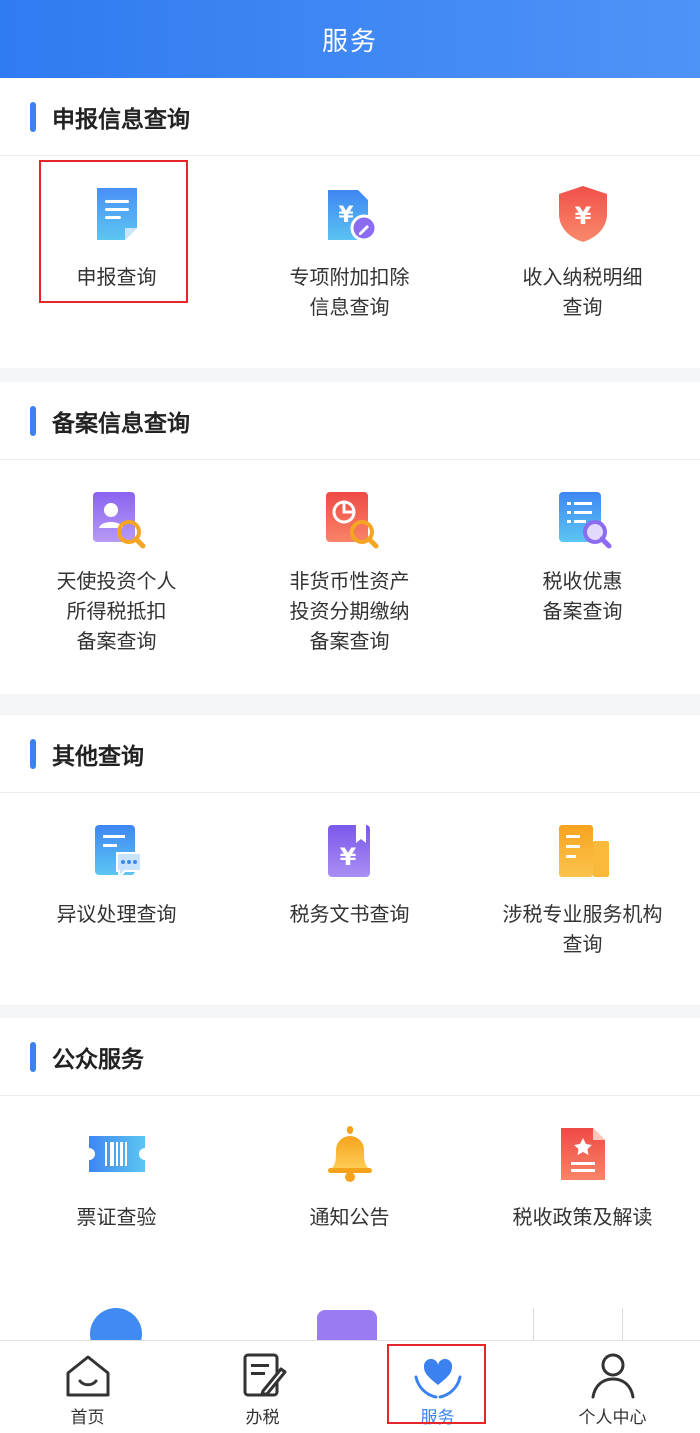 The height and width of the screenshot is (1433, 700). Describe the element at coordinates (116, 1217) in the screenshot. I see `service-label: 票证查验` at that location.